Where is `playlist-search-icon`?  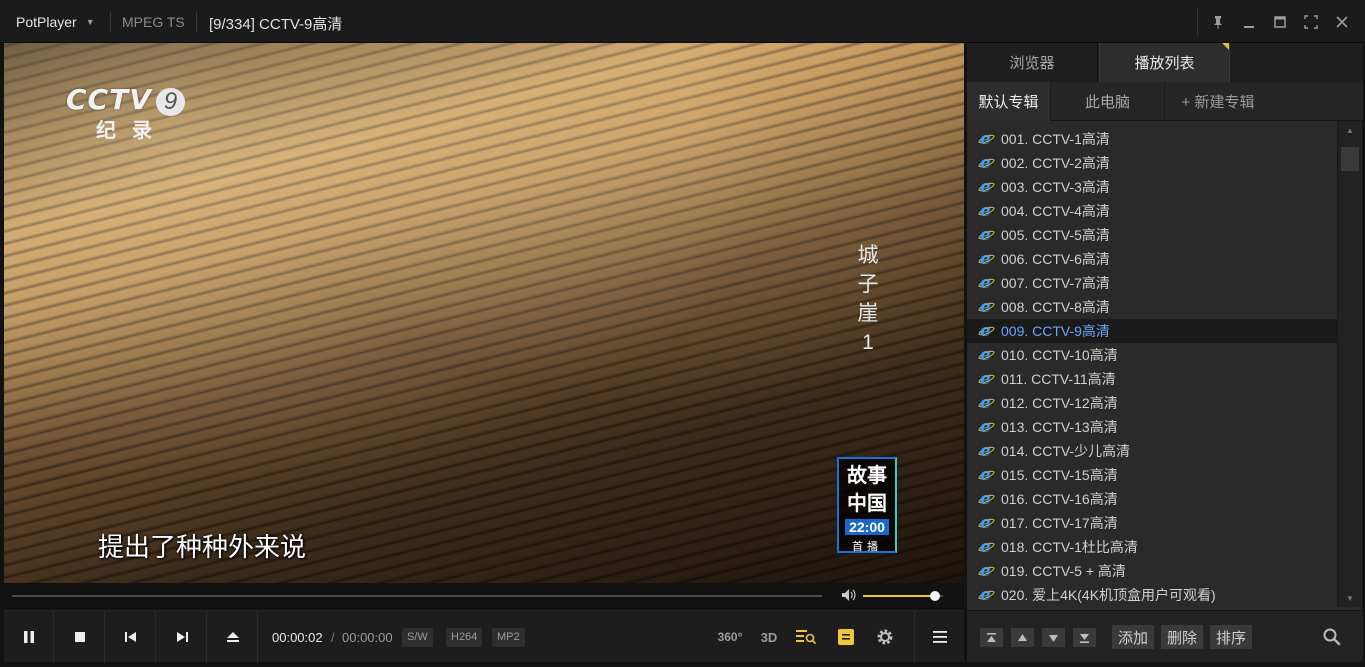 playlist-search-icon is located at coordinates (806, 637).